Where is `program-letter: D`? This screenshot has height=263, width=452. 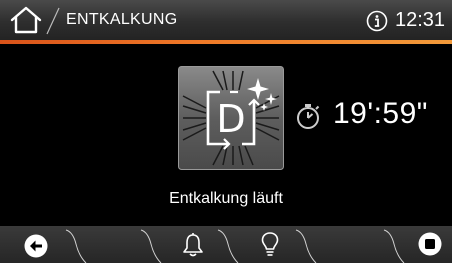 program-letter: D is located at coordinates (230, 119).